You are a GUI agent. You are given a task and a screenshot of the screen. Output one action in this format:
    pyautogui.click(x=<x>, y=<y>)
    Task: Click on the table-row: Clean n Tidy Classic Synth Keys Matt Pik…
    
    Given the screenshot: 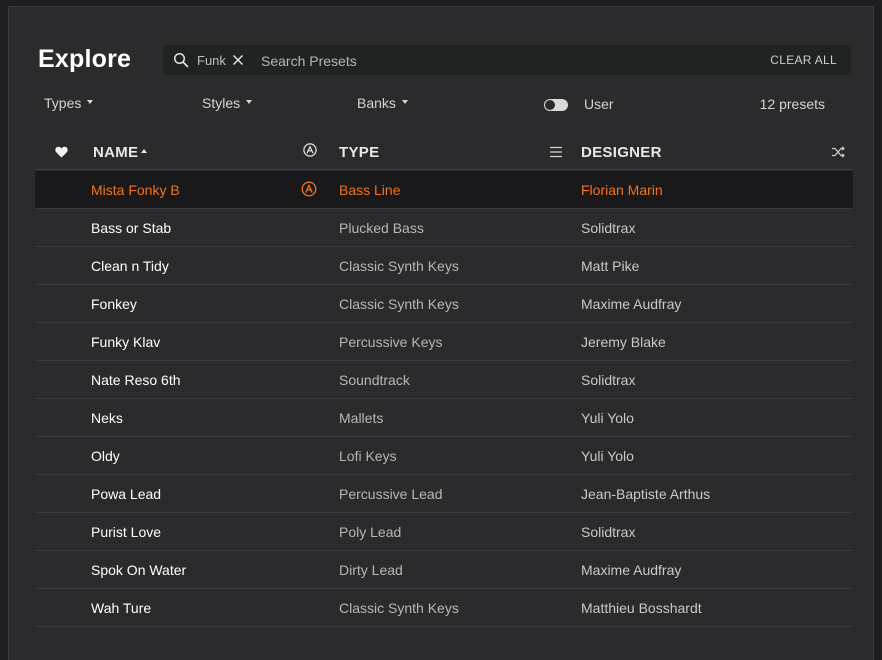 What is the action you would take?
    pyautogui.click(x=444, y=266)
    